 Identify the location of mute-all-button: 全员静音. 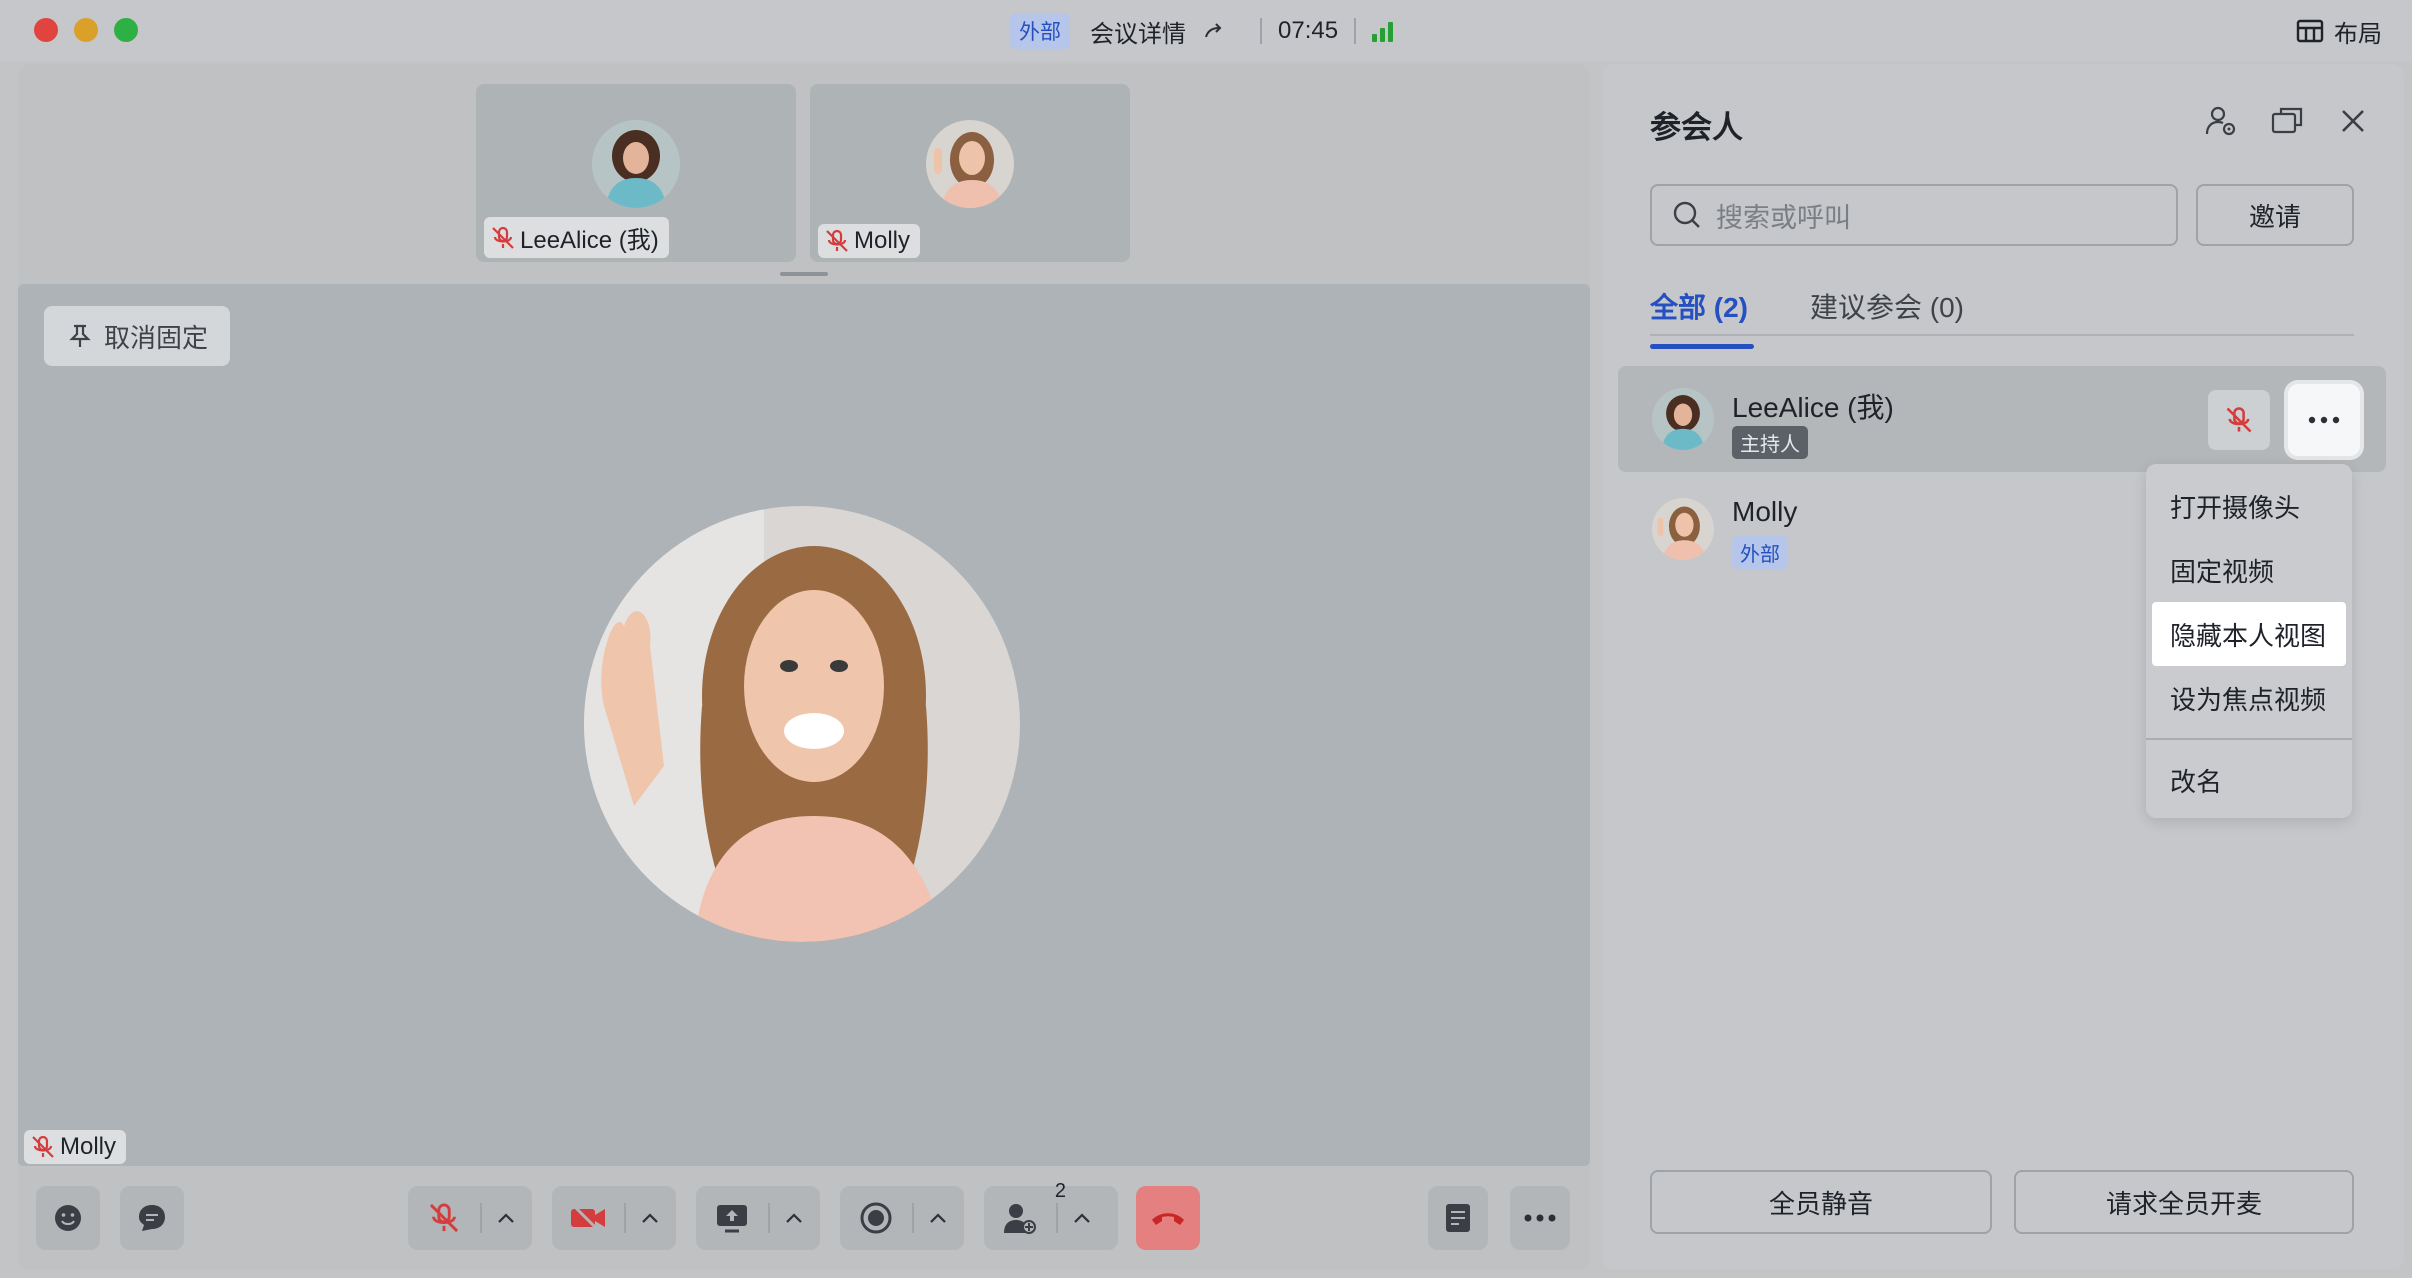
(1821, 1202).